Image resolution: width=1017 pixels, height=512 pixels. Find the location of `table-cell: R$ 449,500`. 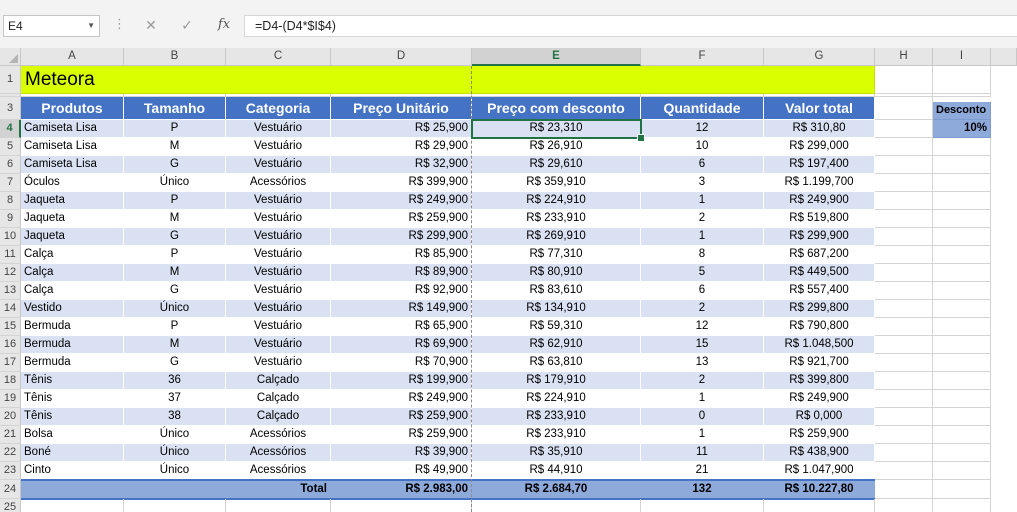

table-cell: R$ 449,500 is located at coordinates (819, 273).